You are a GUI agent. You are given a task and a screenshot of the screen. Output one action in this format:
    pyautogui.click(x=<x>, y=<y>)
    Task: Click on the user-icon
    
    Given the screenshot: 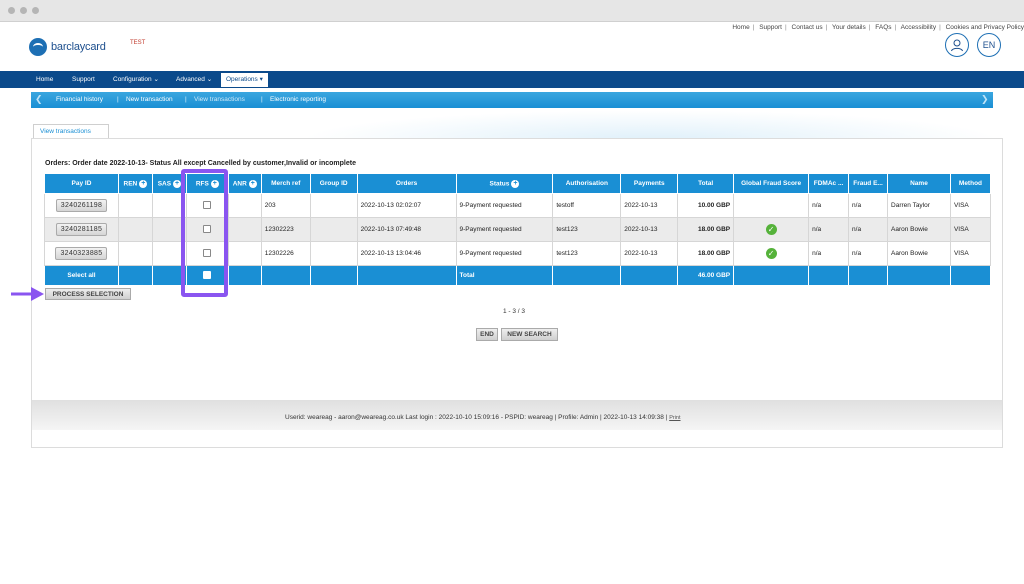 What is the action you would take?
    pyautogui.click(x=957, y=45)
    